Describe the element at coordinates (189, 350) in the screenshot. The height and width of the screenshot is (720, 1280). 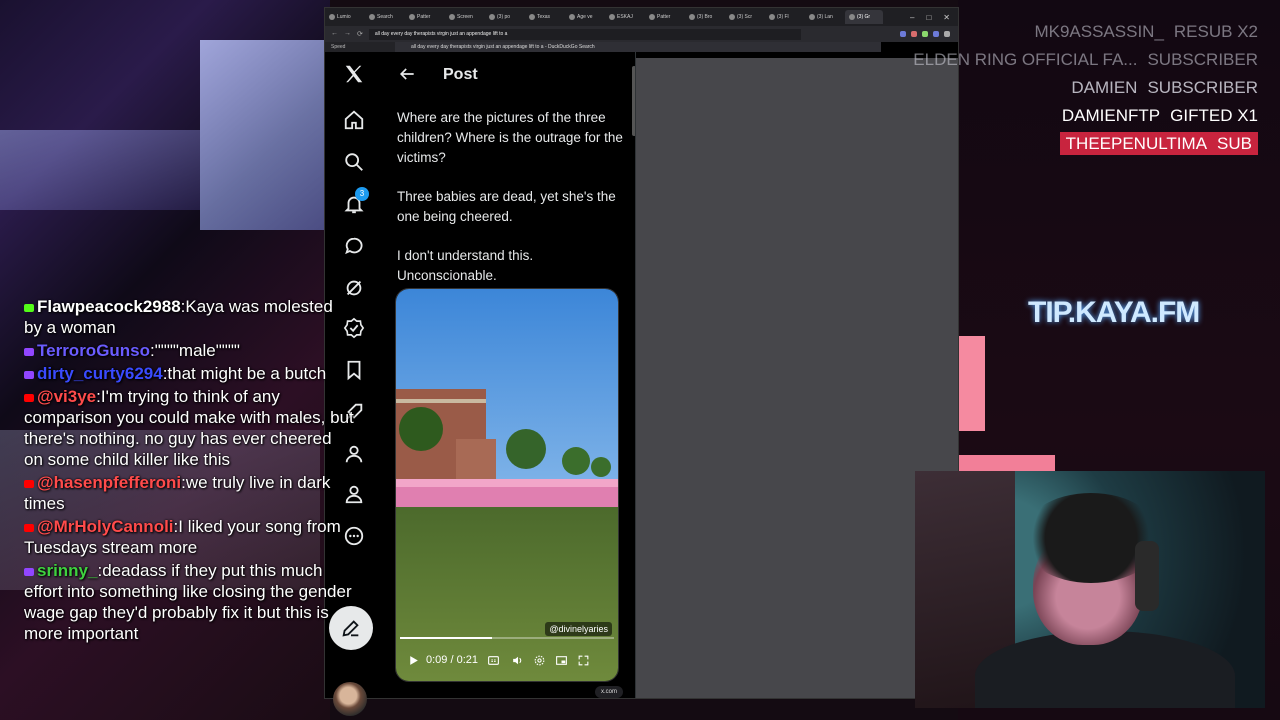
I see `chat-message: TerroroGunso:""""male""""` at that location.